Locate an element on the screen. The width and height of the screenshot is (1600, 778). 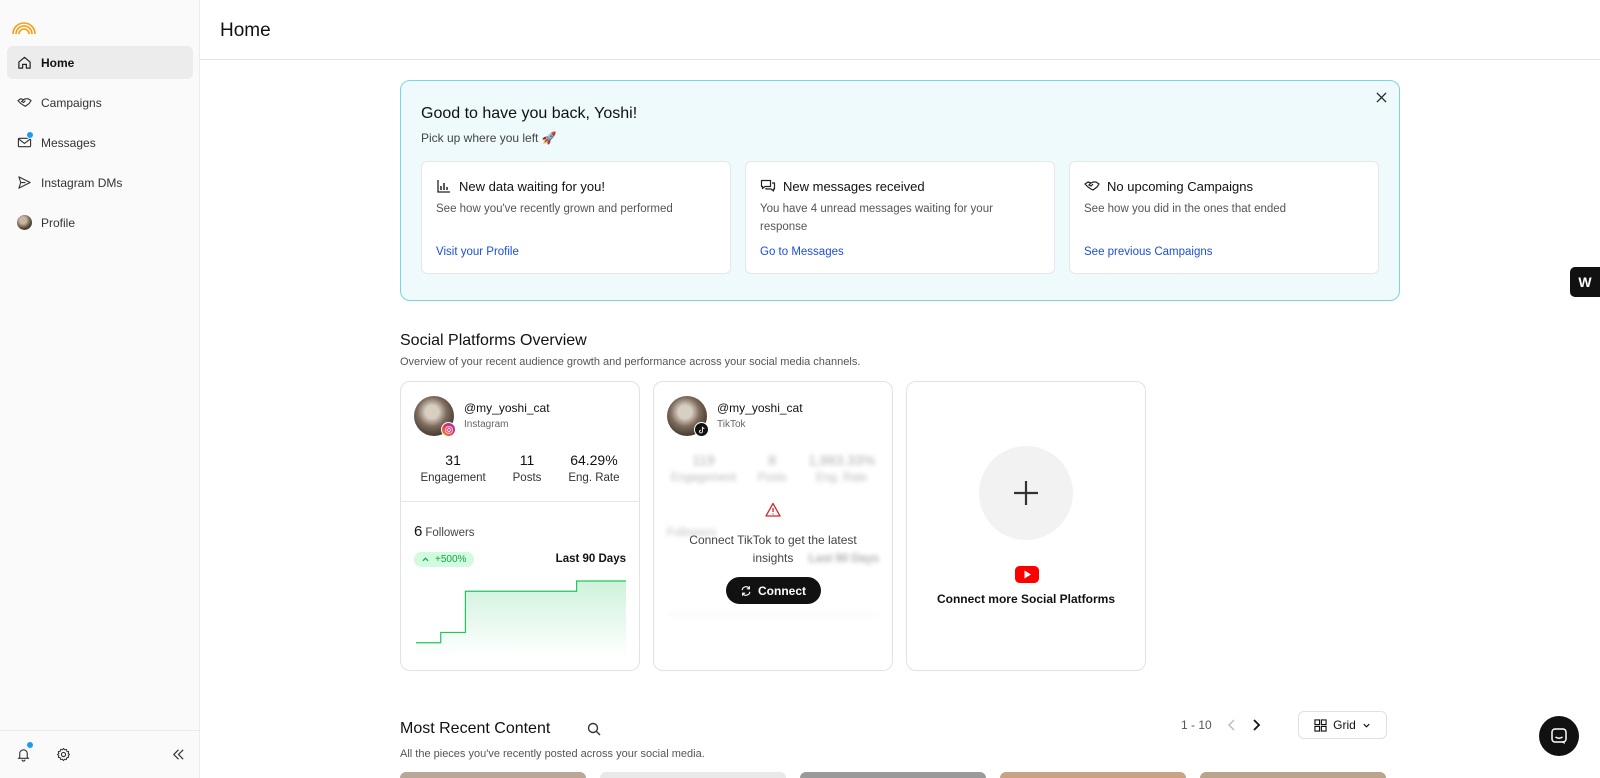
chevron-left-icon is located at coordinates (1232, 725).